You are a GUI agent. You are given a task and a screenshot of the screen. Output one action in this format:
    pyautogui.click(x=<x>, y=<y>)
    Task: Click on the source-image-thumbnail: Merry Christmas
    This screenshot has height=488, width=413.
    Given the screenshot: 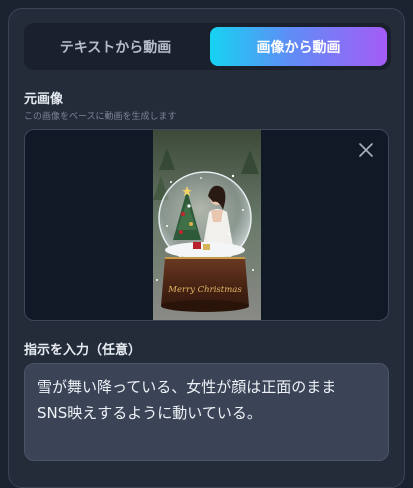 What is the action you would take?
    pyautogui.click(x=207, y=225)
    